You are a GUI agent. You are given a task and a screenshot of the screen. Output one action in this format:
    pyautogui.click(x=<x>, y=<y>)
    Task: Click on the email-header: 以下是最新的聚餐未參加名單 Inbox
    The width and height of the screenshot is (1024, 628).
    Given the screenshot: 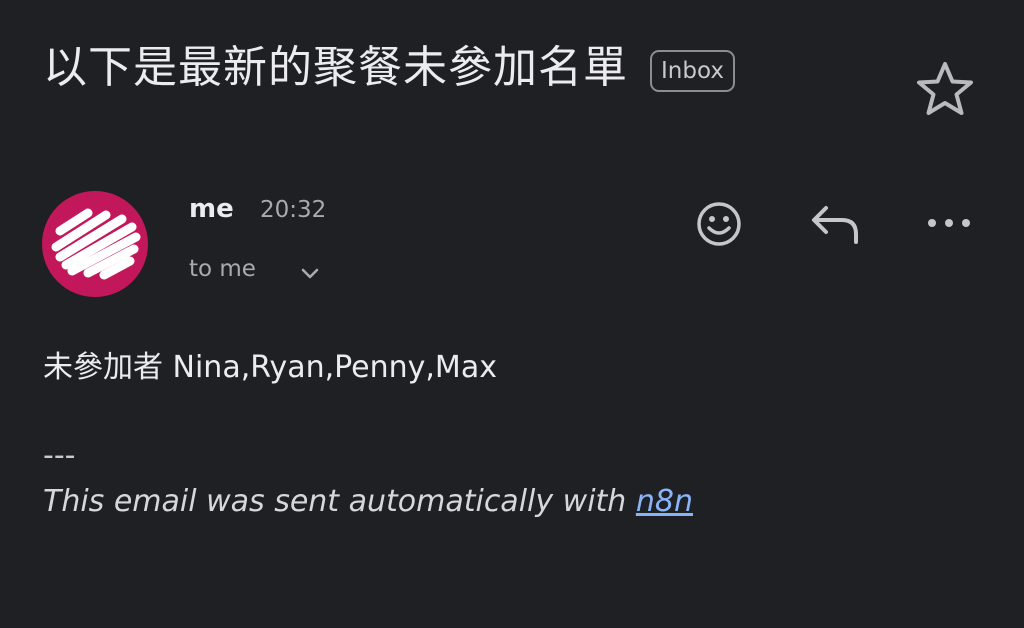 What is the action you would take?
    pyautogui.click(x=389, y=68)
    